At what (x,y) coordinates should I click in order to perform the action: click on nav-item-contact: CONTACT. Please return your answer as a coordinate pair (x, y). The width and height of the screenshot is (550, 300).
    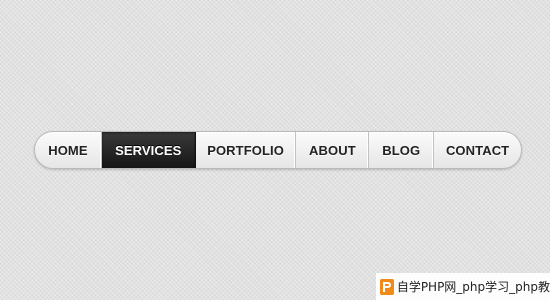
    Looking at the image, I should click on (477, 150).